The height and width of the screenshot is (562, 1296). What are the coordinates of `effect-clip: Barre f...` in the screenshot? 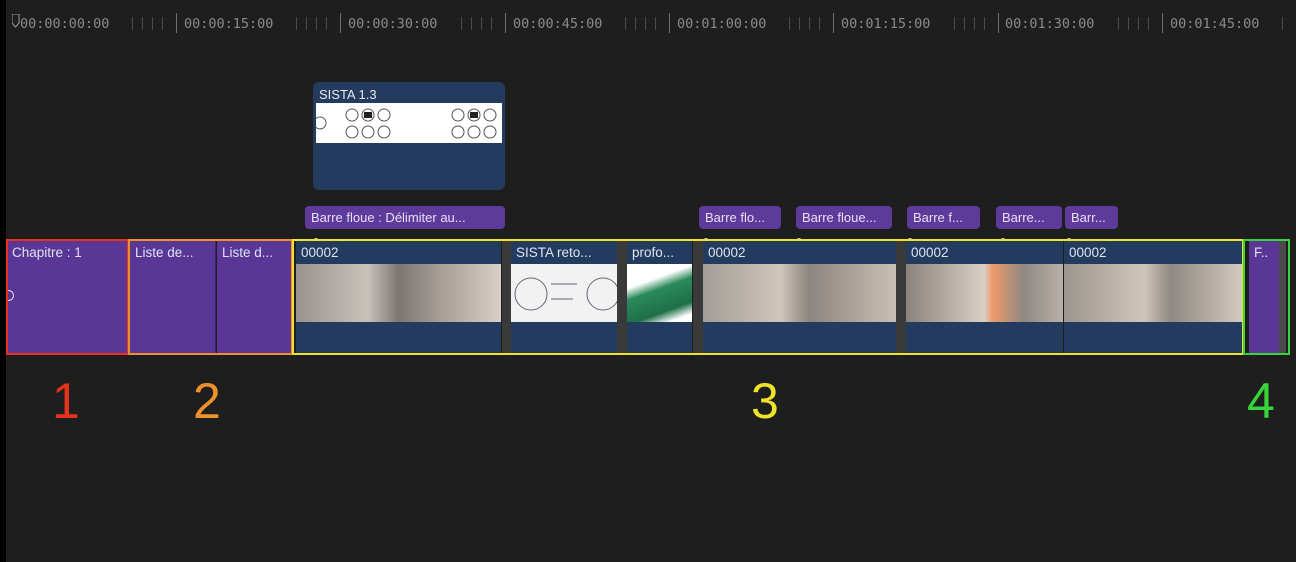 It's located at (943, 217).